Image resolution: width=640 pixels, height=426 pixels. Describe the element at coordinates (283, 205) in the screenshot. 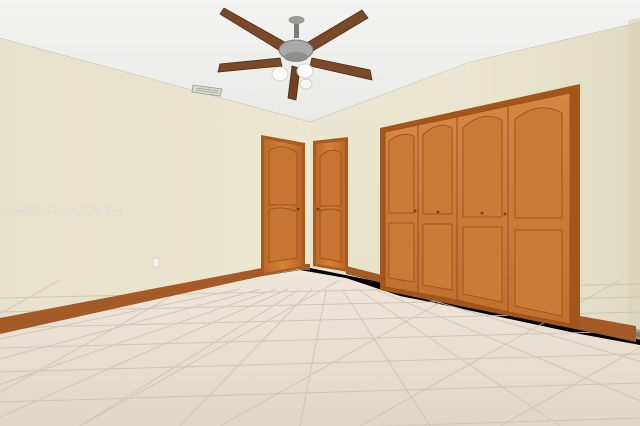

I see `door-left` at that location.